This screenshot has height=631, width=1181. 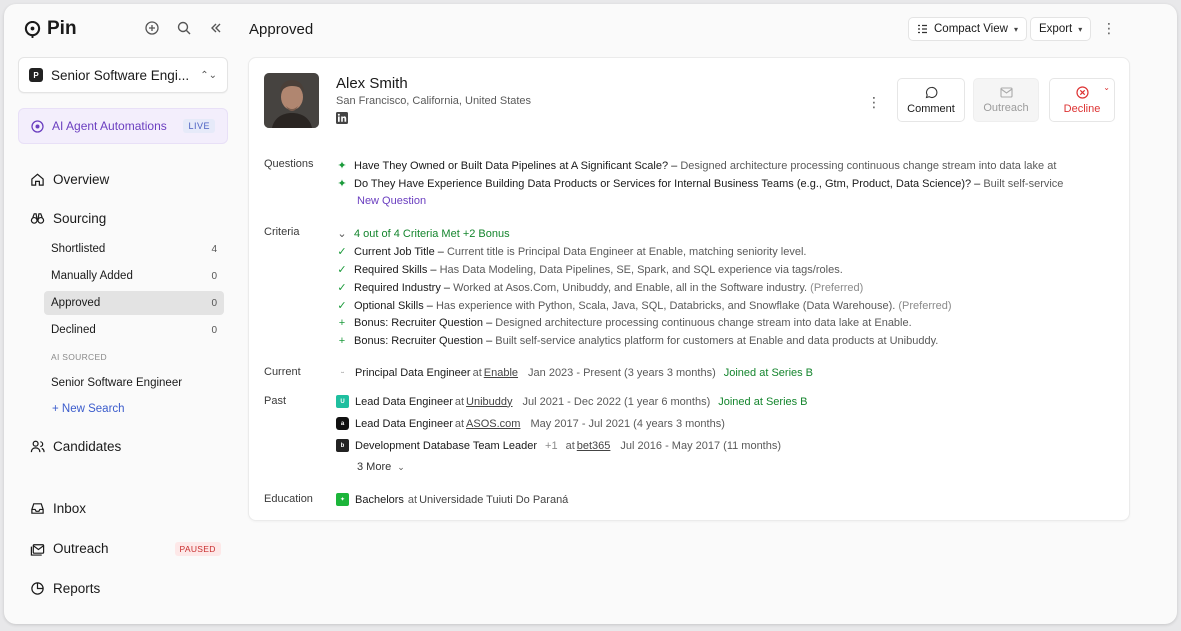 I want to click on role-dates: Jul 2021 - Dec 2022 (1 year 6 months), so click(x=616, y=401).